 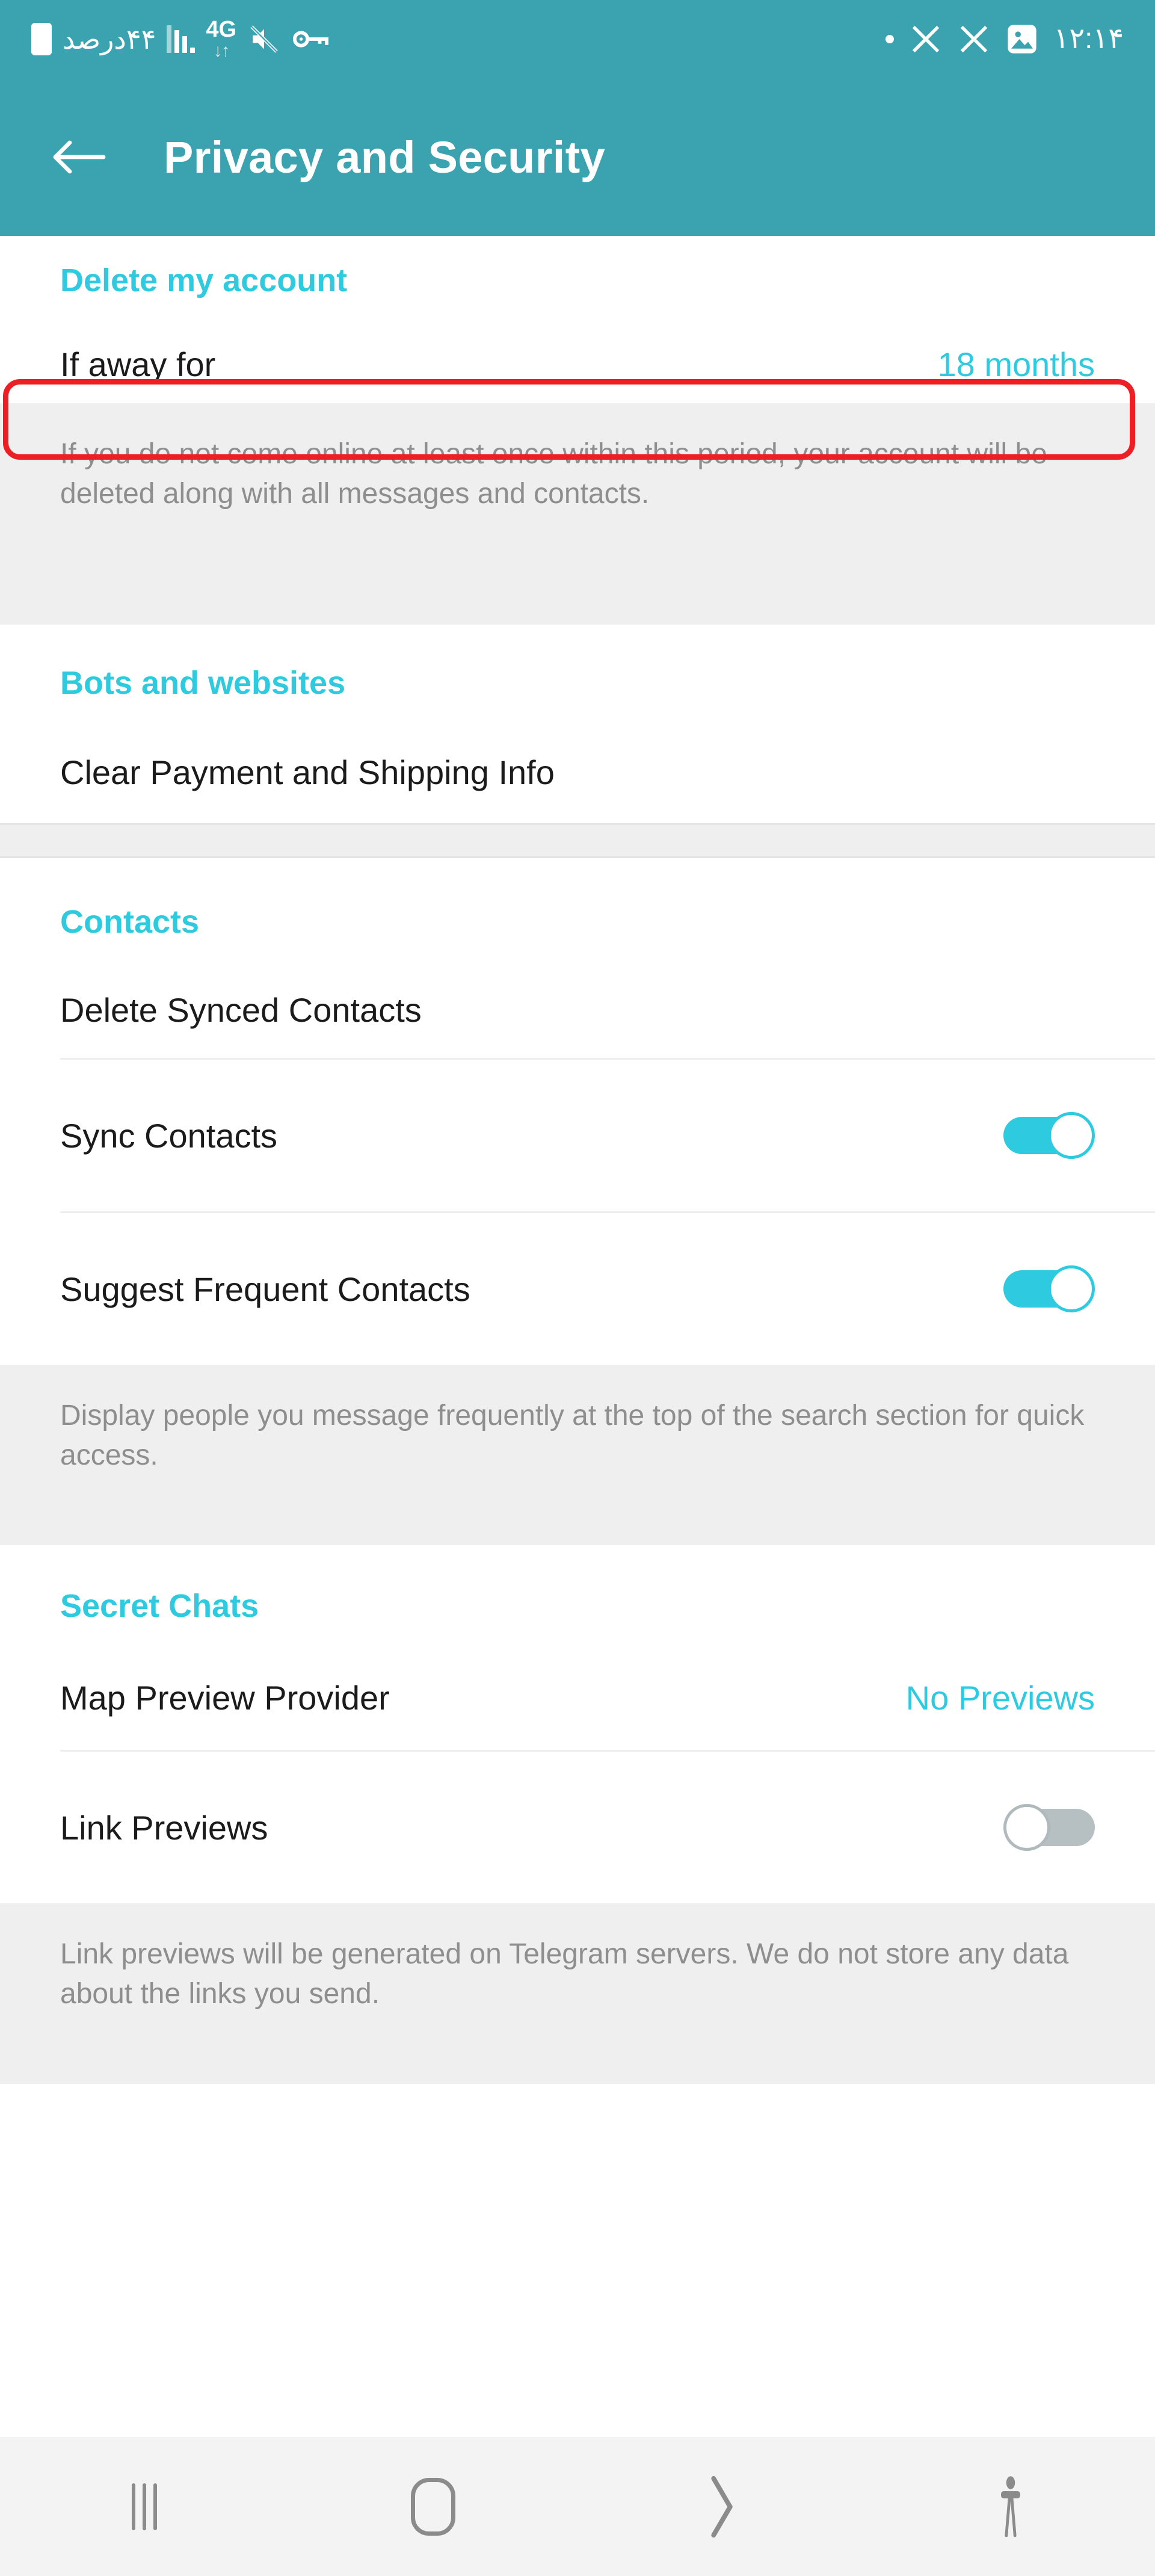 I want to click on network-type-indicator: 4G ↓↑, so click(x=221, y=39).